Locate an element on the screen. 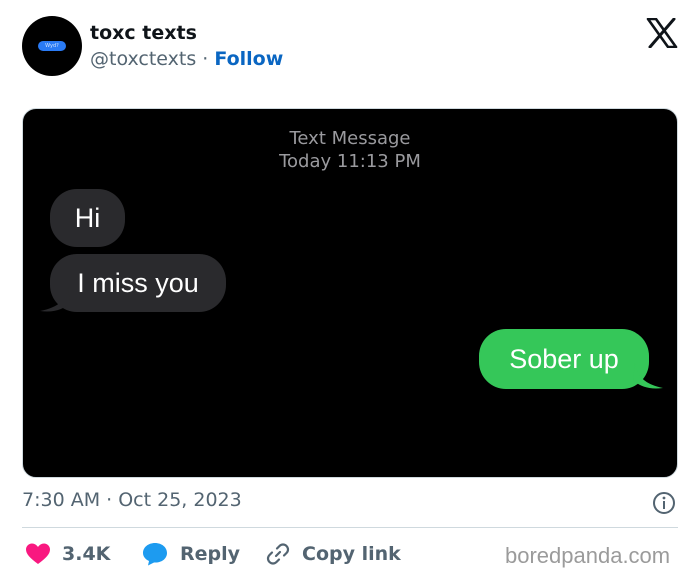  info-icon is located at coordinates (664, 503).